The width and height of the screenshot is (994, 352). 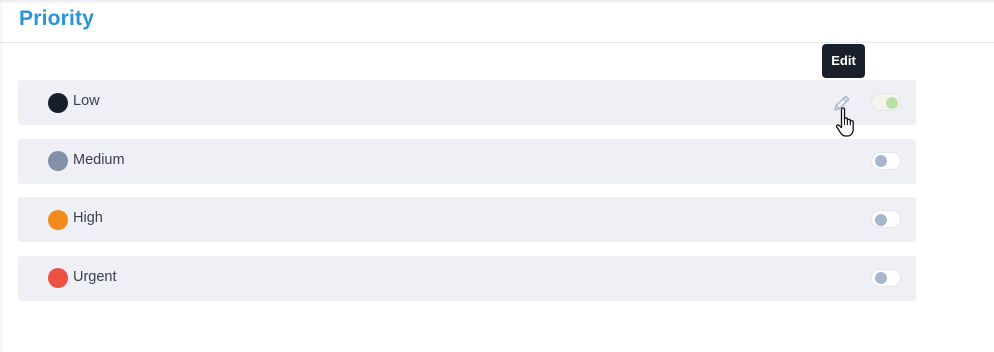 What do you see at coordinates (467, 278) in the screenshot?
I see `priority-row-urgent: Urgent` at bounding box center [467, 278].